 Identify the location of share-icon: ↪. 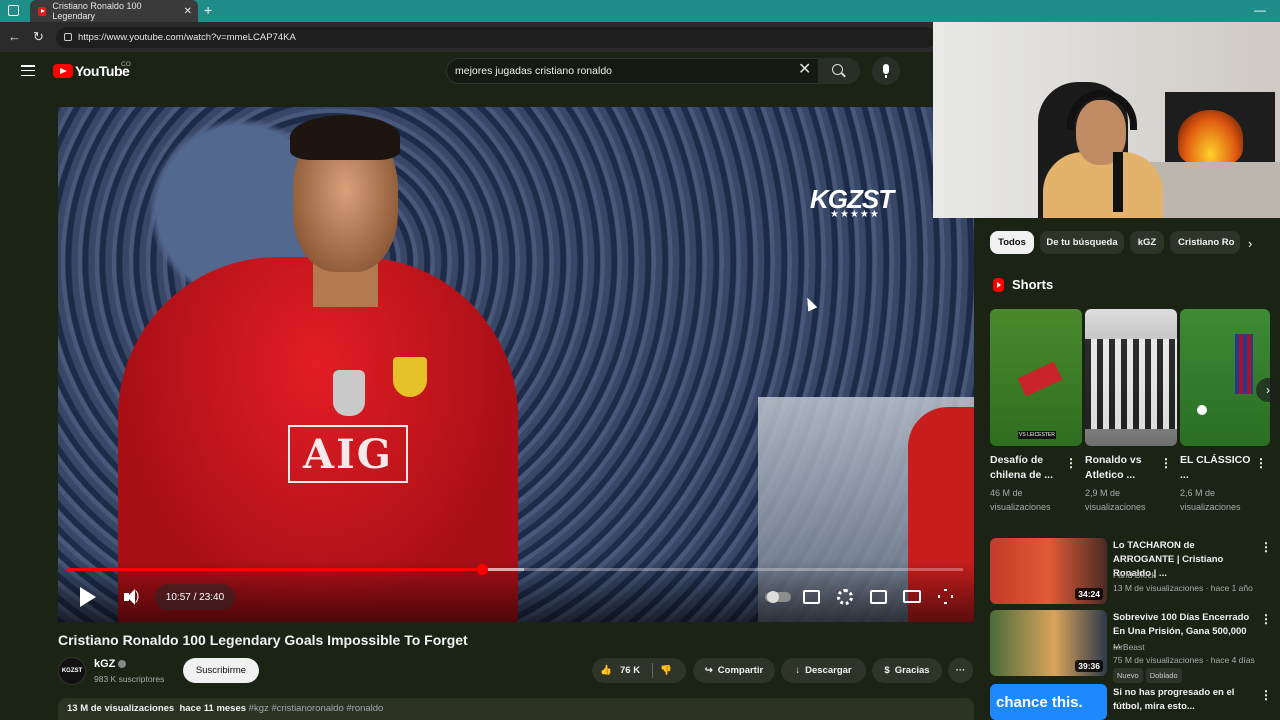
(708, 670).